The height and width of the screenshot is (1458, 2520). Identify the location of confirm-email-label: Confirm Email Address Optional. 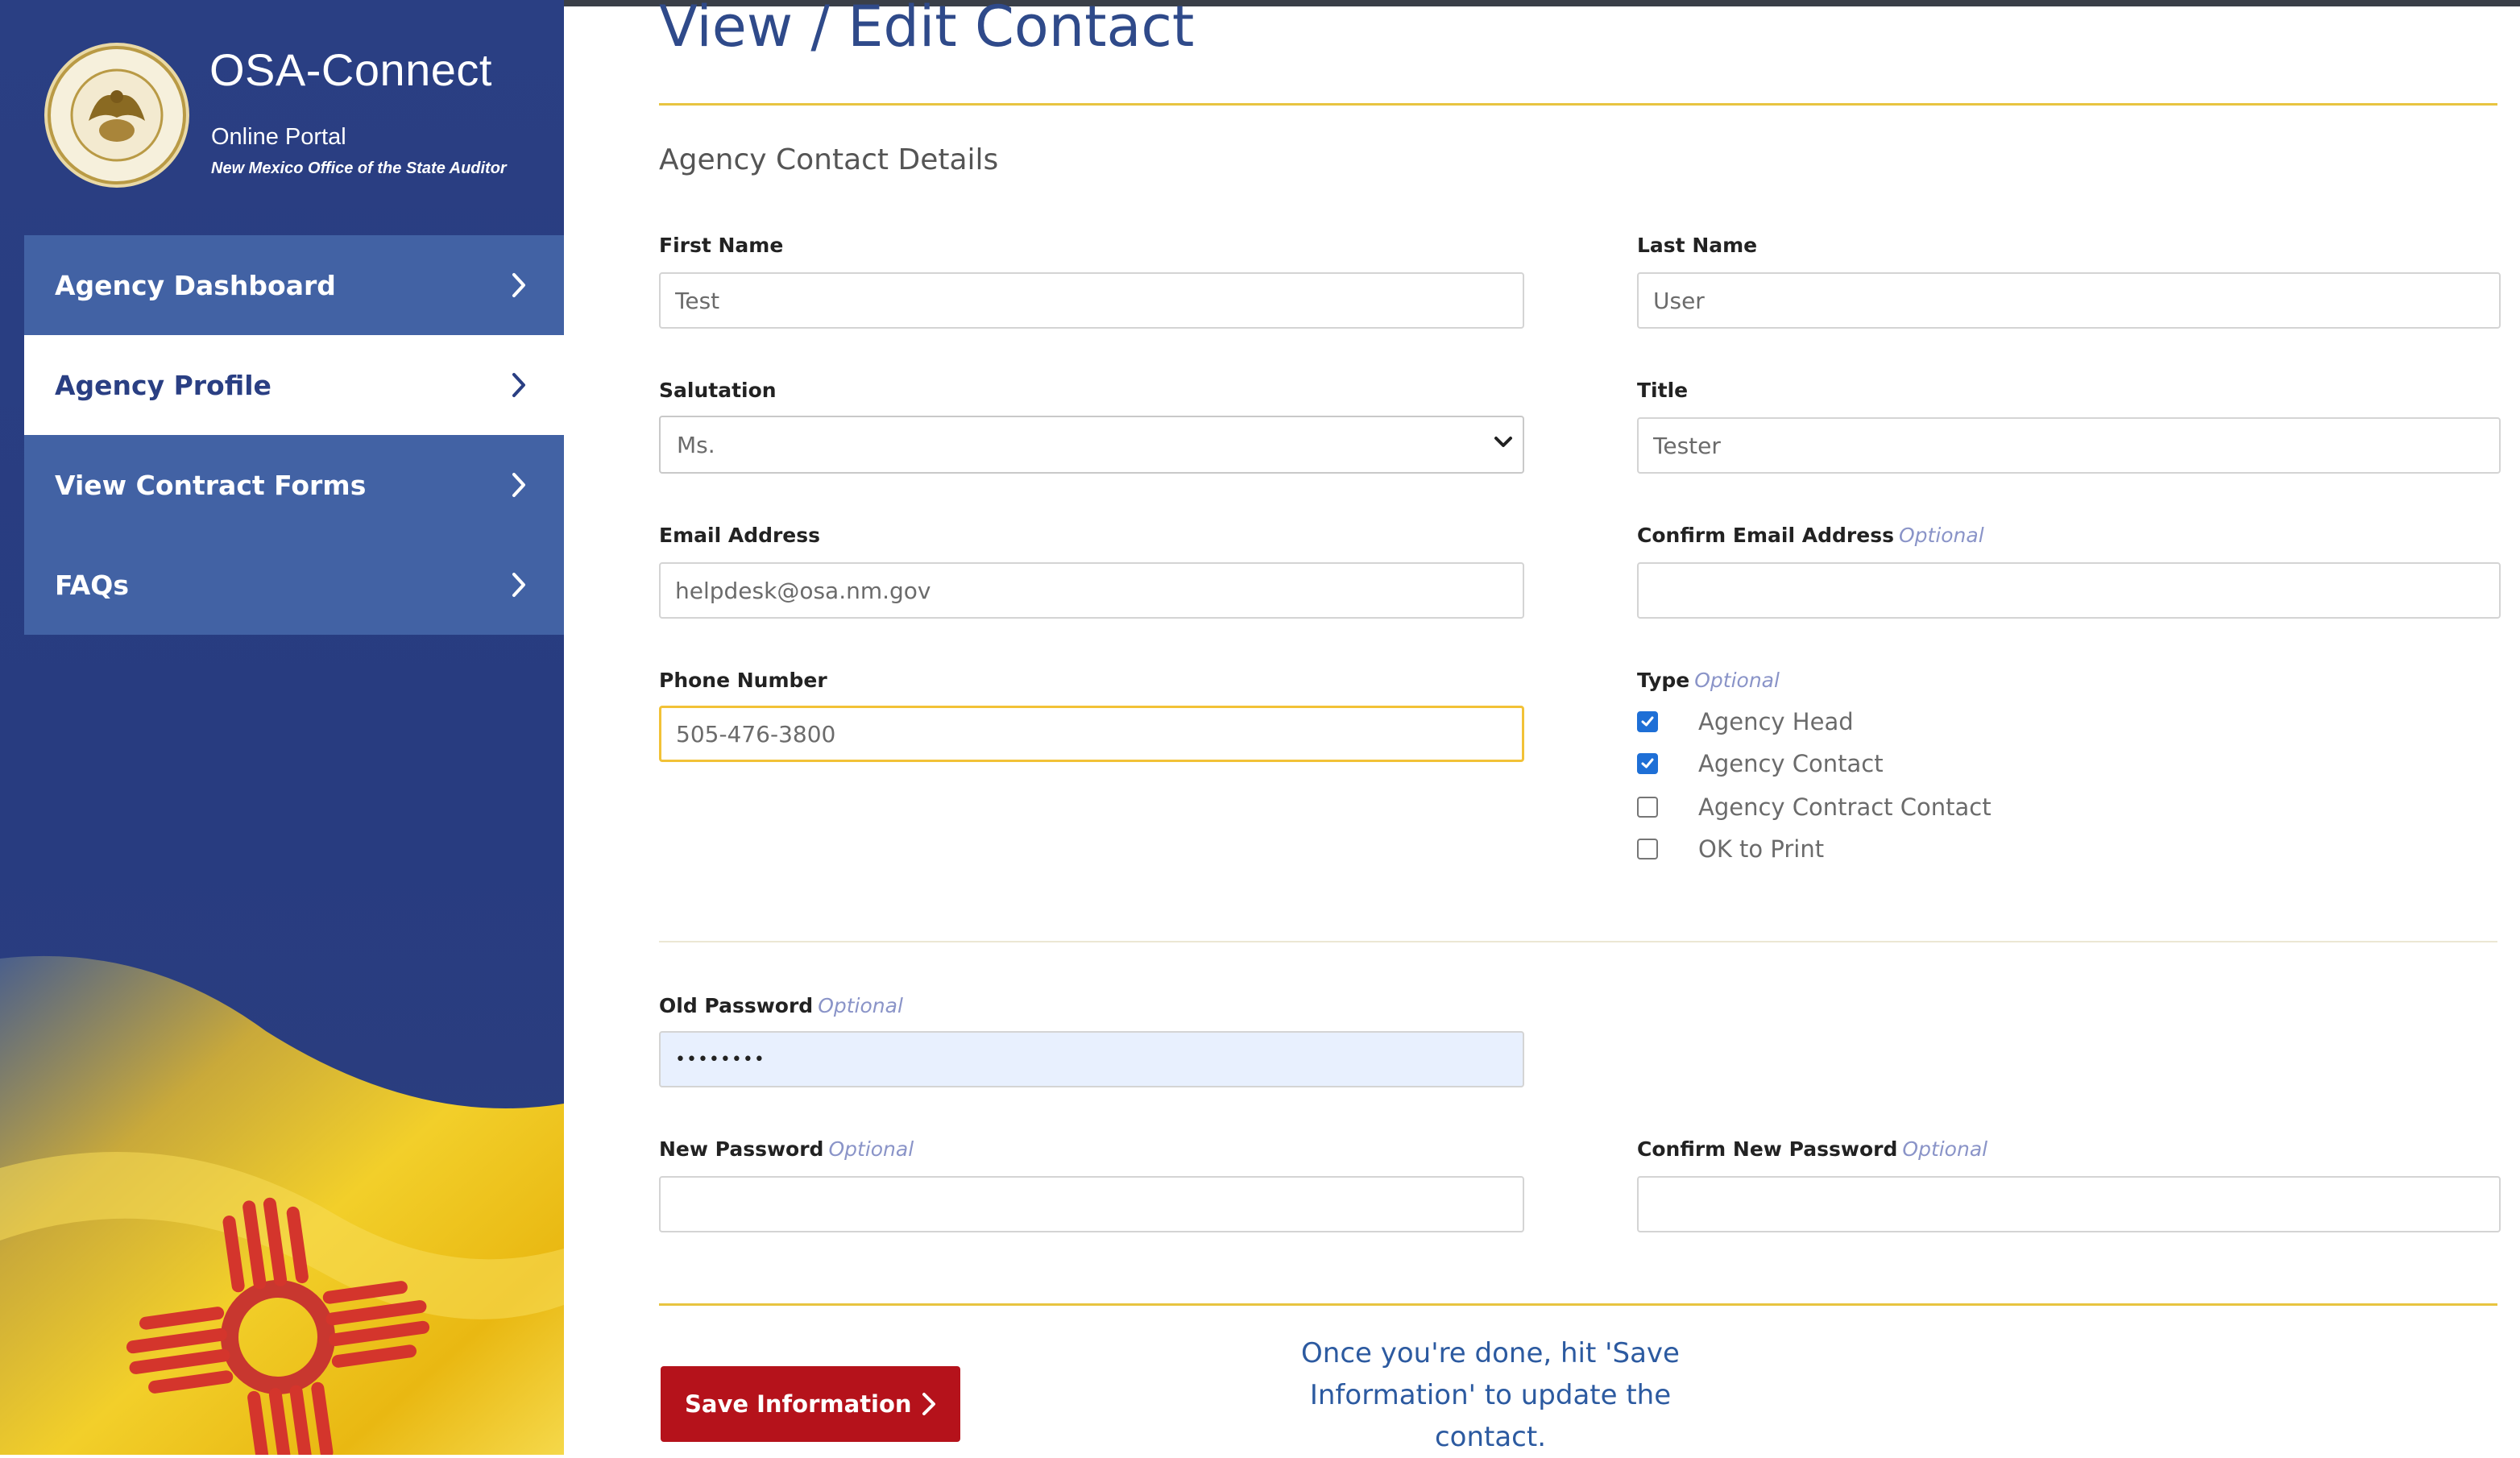
(1810, 535).